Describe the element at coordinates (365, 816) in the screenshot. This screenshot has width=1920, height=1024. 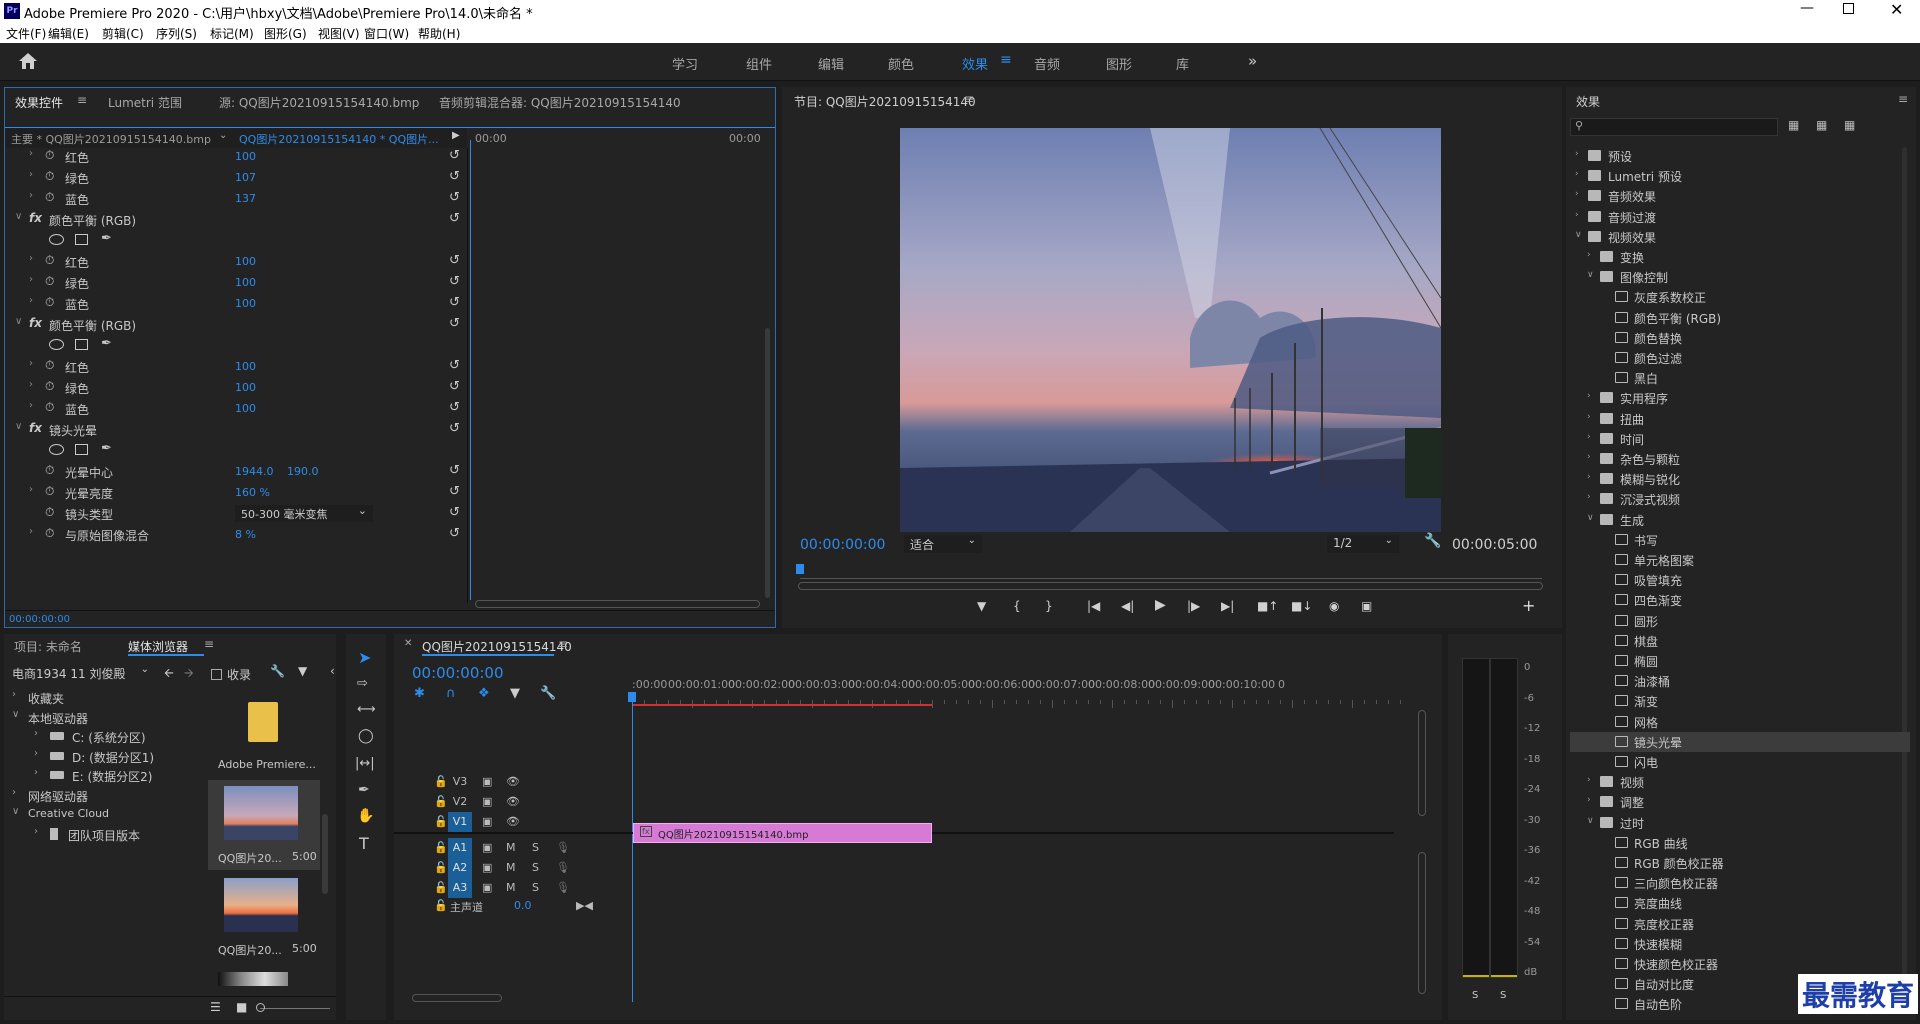
I see `hand-tool-icon: ✋` at that location.